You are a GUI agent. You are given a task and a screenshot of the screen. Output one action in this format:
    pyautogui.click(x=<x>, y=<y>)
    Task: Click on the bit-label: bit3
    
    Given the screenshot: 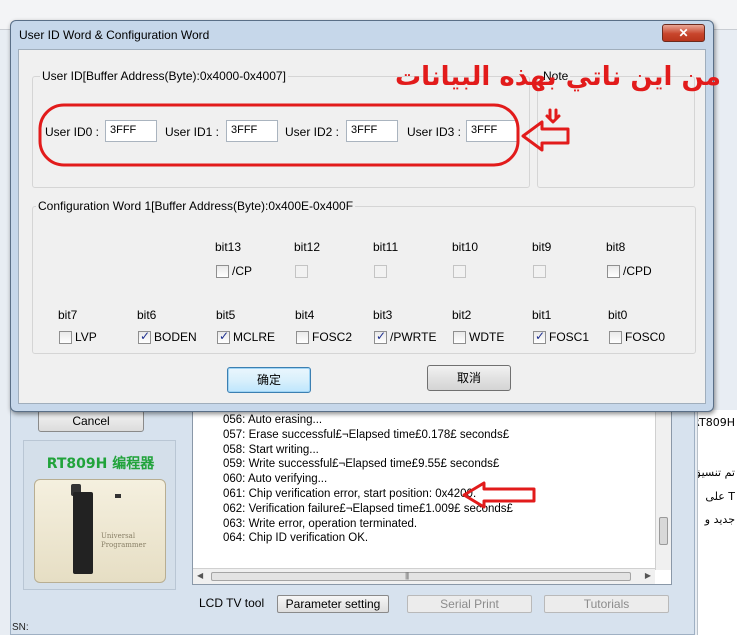 What is the action you would take?
    pyautogui.click(x=383, y=315)
    